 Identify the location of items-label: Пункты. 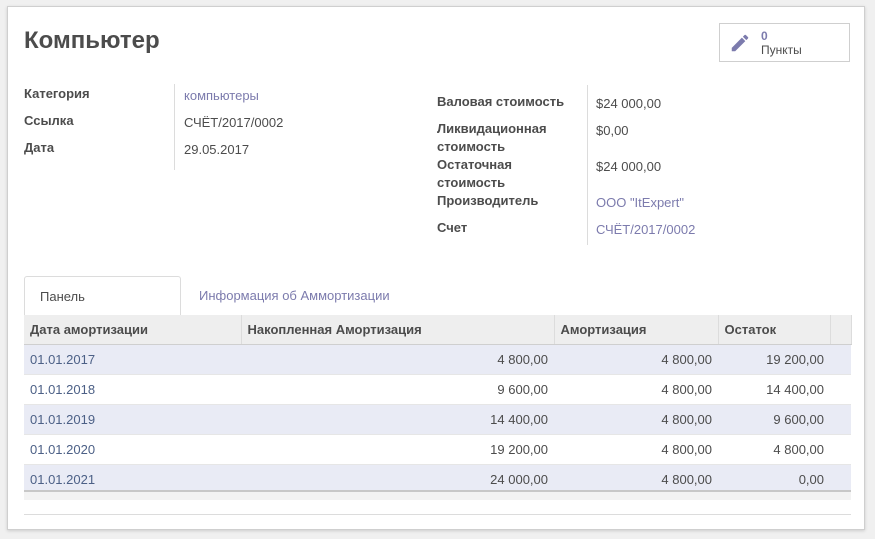
(781, 49).